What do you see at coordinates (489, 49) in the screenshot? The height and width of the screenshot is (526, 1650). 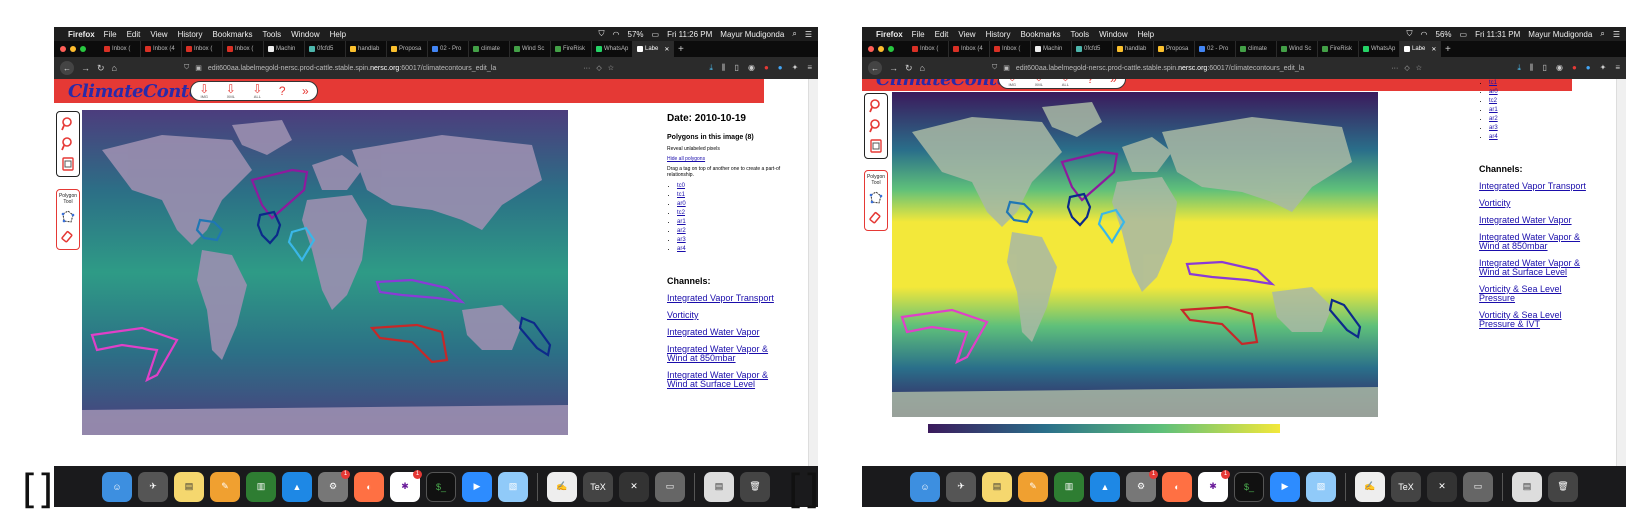 I see `browser-tab: climate` at bounding box center [489, 49].